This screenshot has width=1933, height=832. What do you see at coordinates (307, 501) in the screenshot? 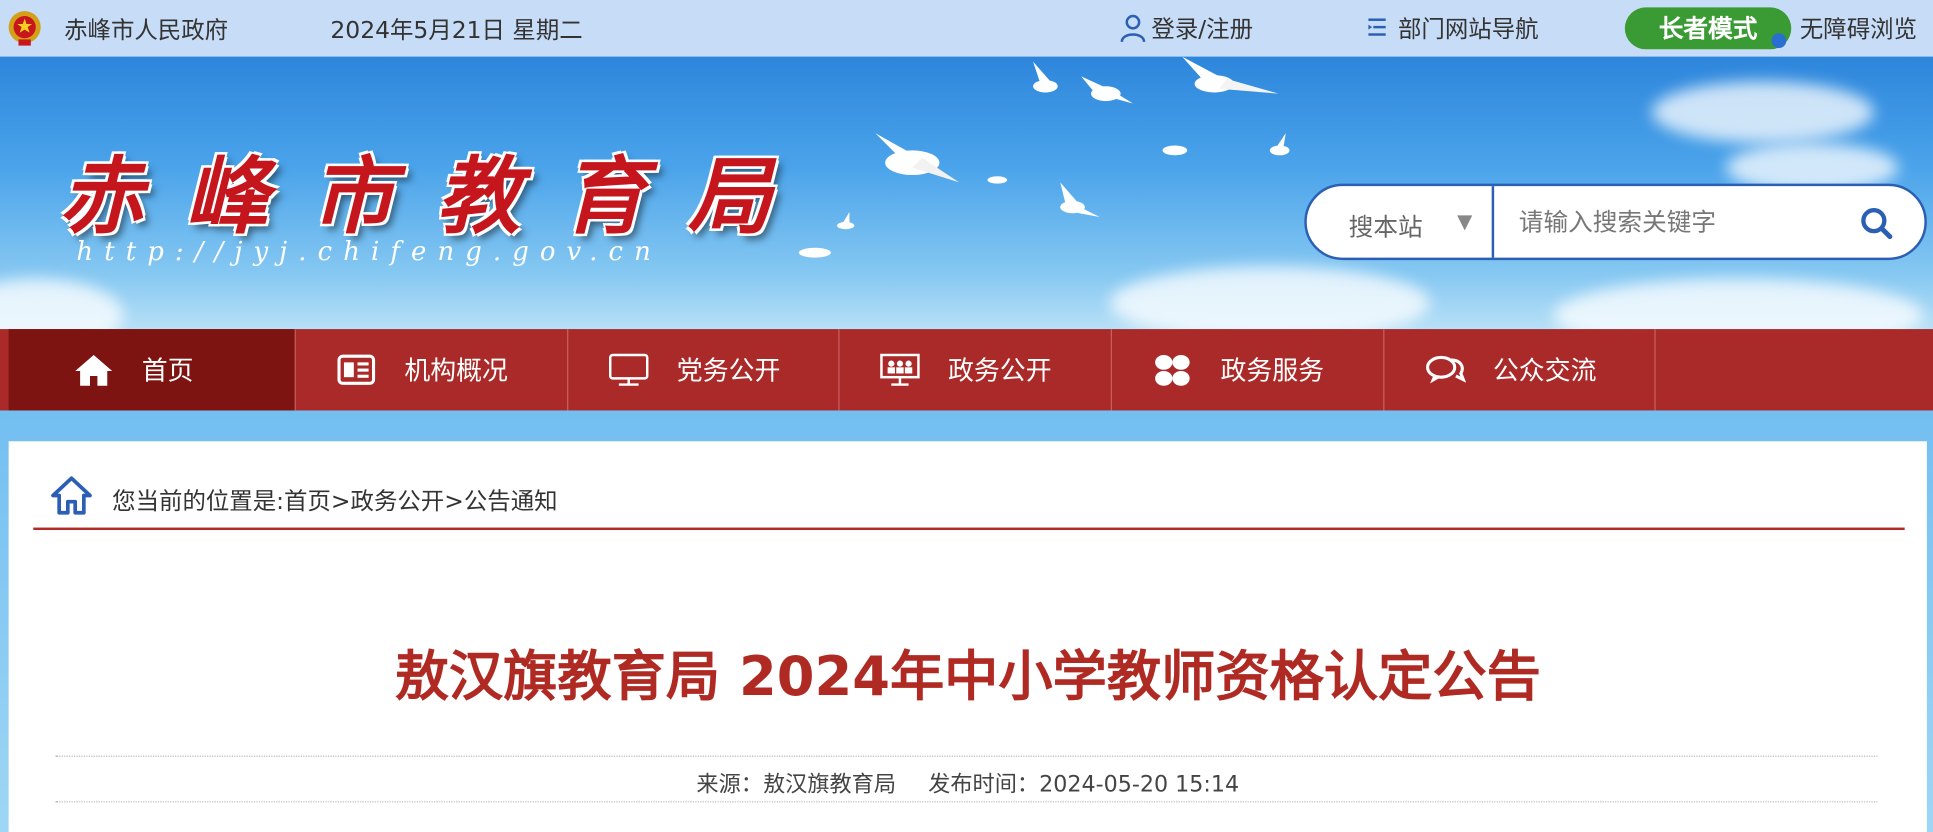
I see `breadcrumb-home: 首页` at bounding box center [307, 501].